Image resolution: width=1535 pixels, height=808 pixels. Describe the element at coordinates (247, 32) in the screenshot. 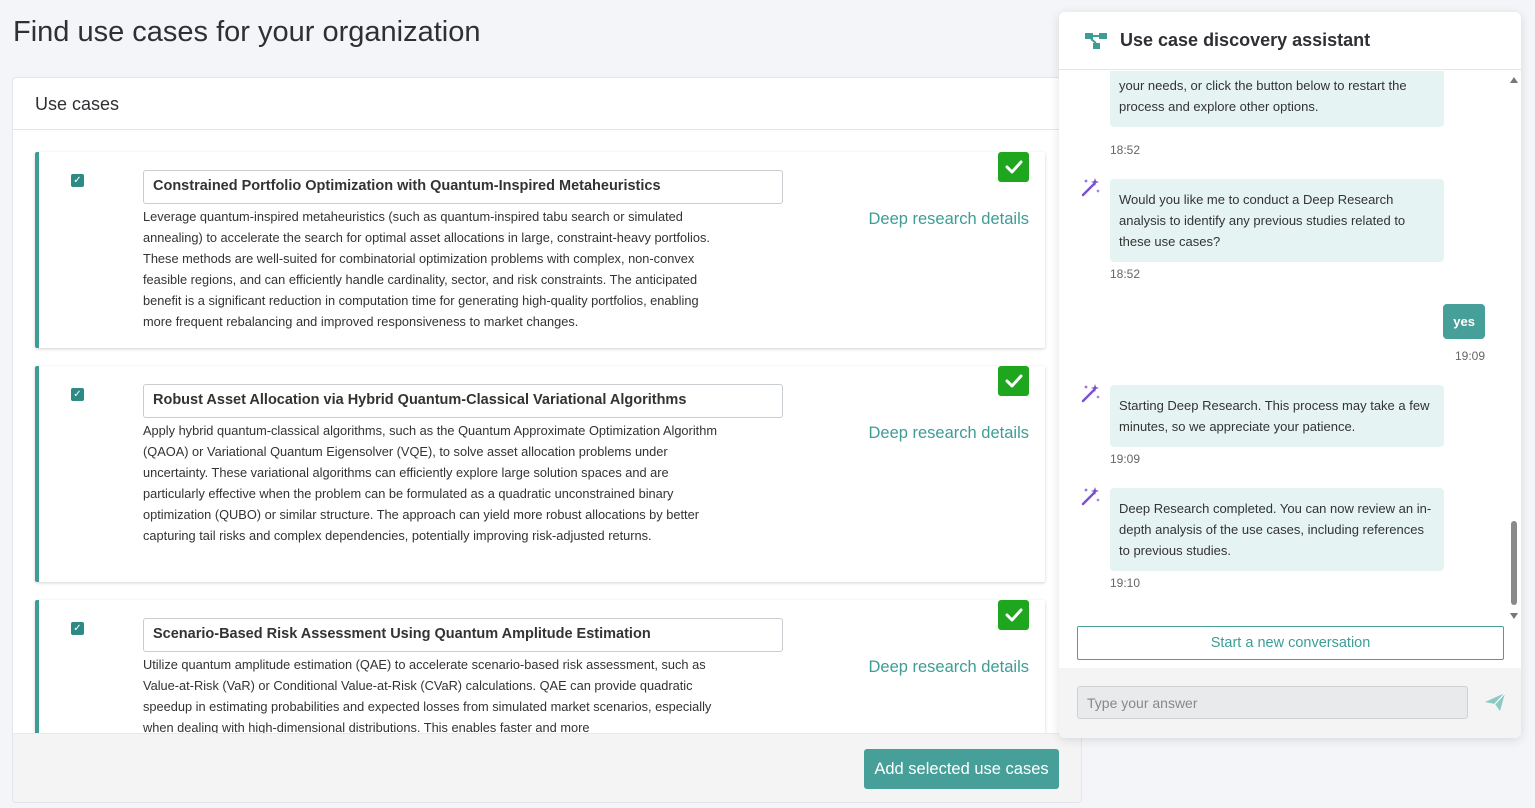

I see `page-title: Find use cases for your organization` at that location.